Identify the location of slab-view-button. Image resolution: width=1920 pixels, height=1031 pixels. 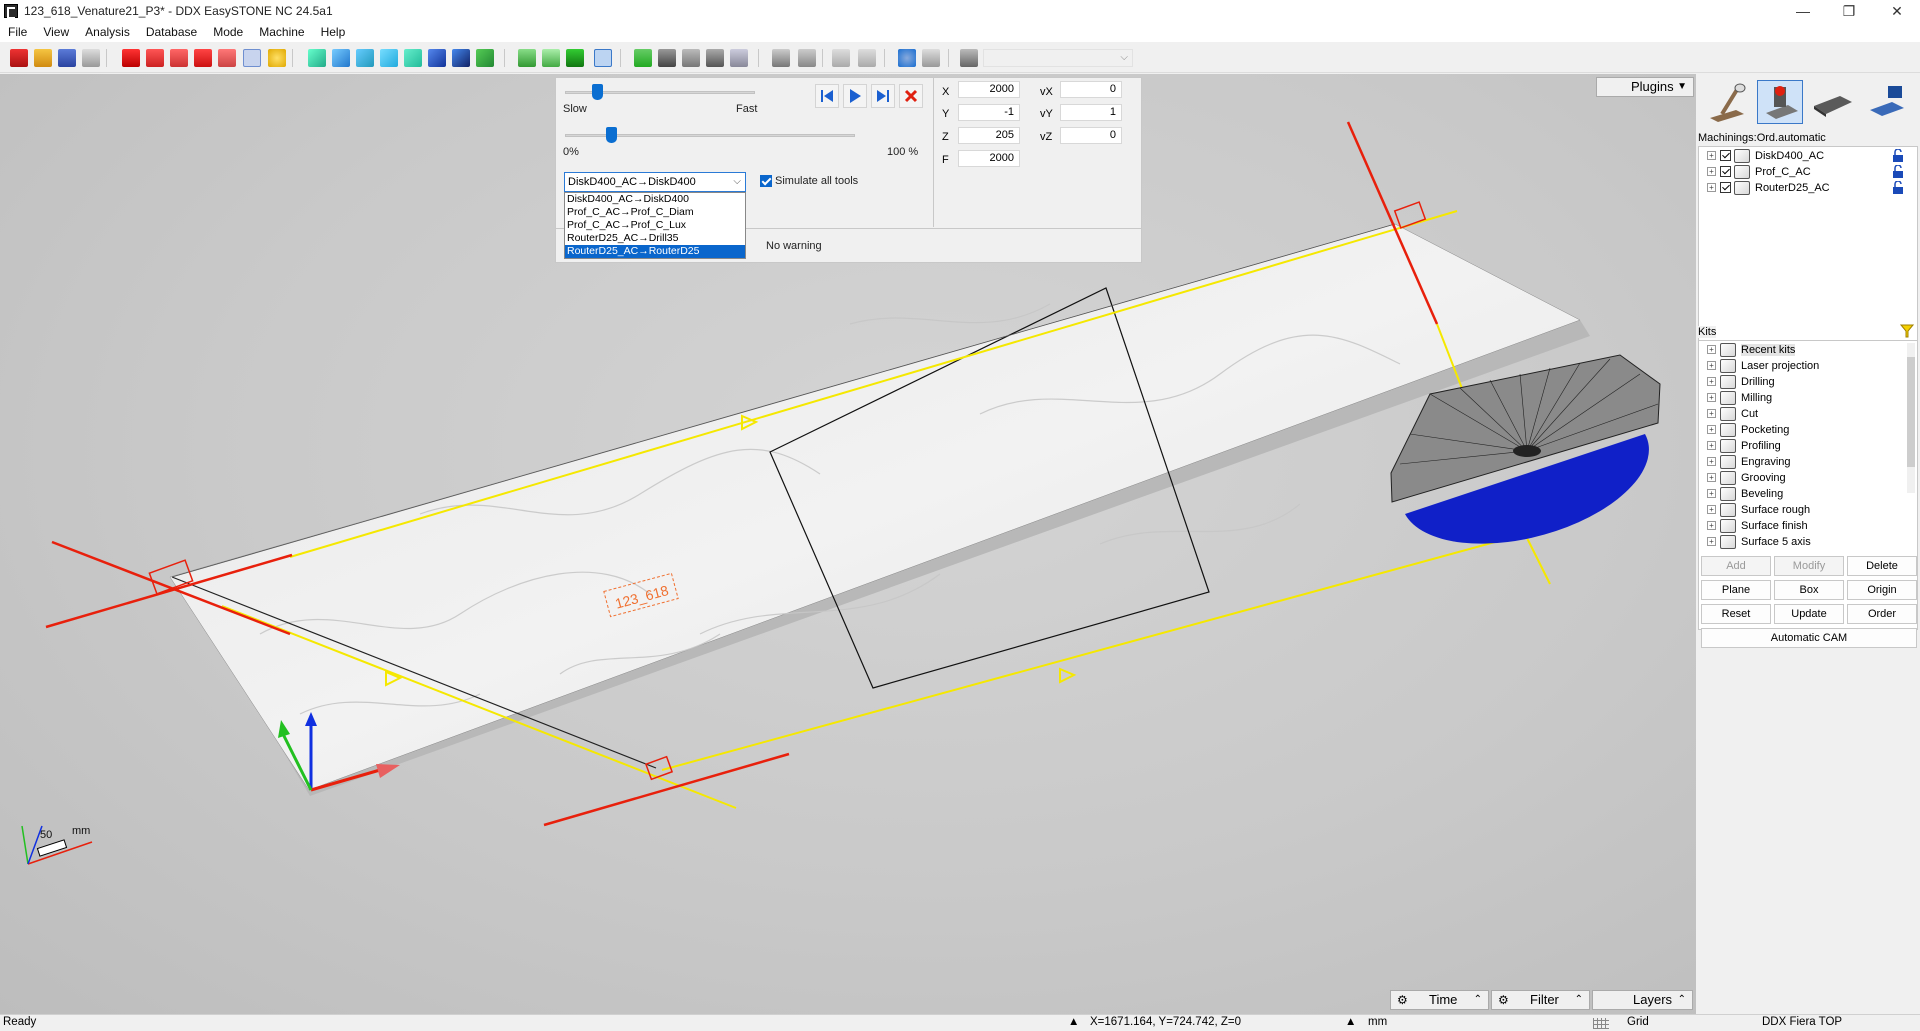
(1833, 102).